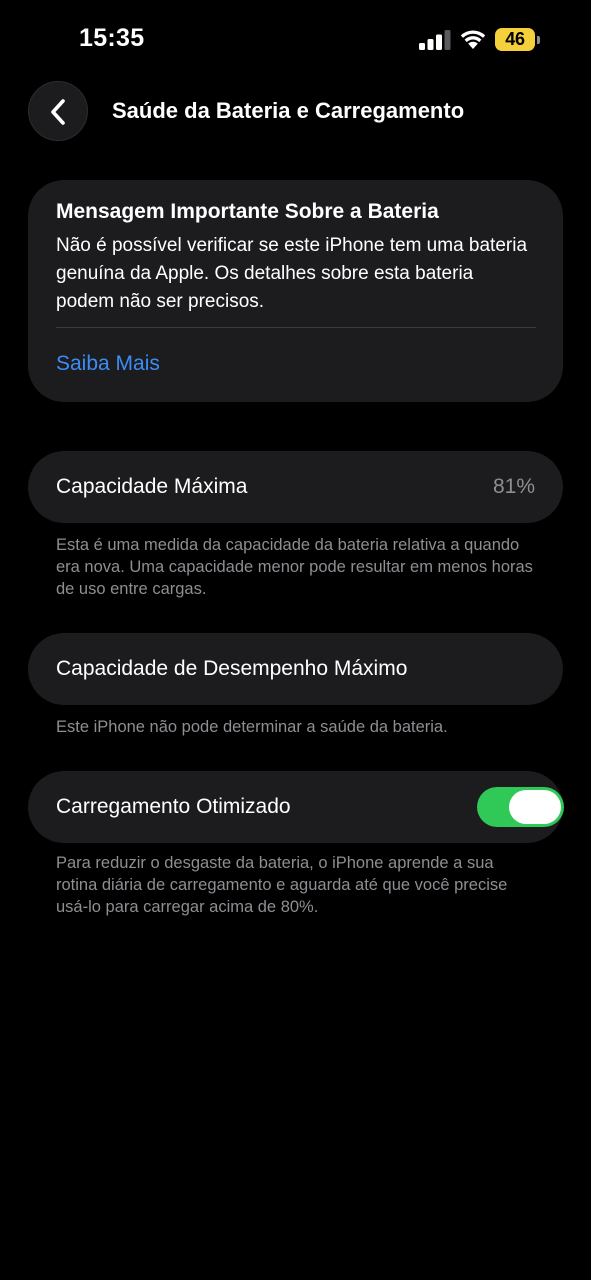  What do you see at coordinates (295, 40) in the screenshot?
I see `status-bar: 15:35 46` at bounding box center [295, 40].